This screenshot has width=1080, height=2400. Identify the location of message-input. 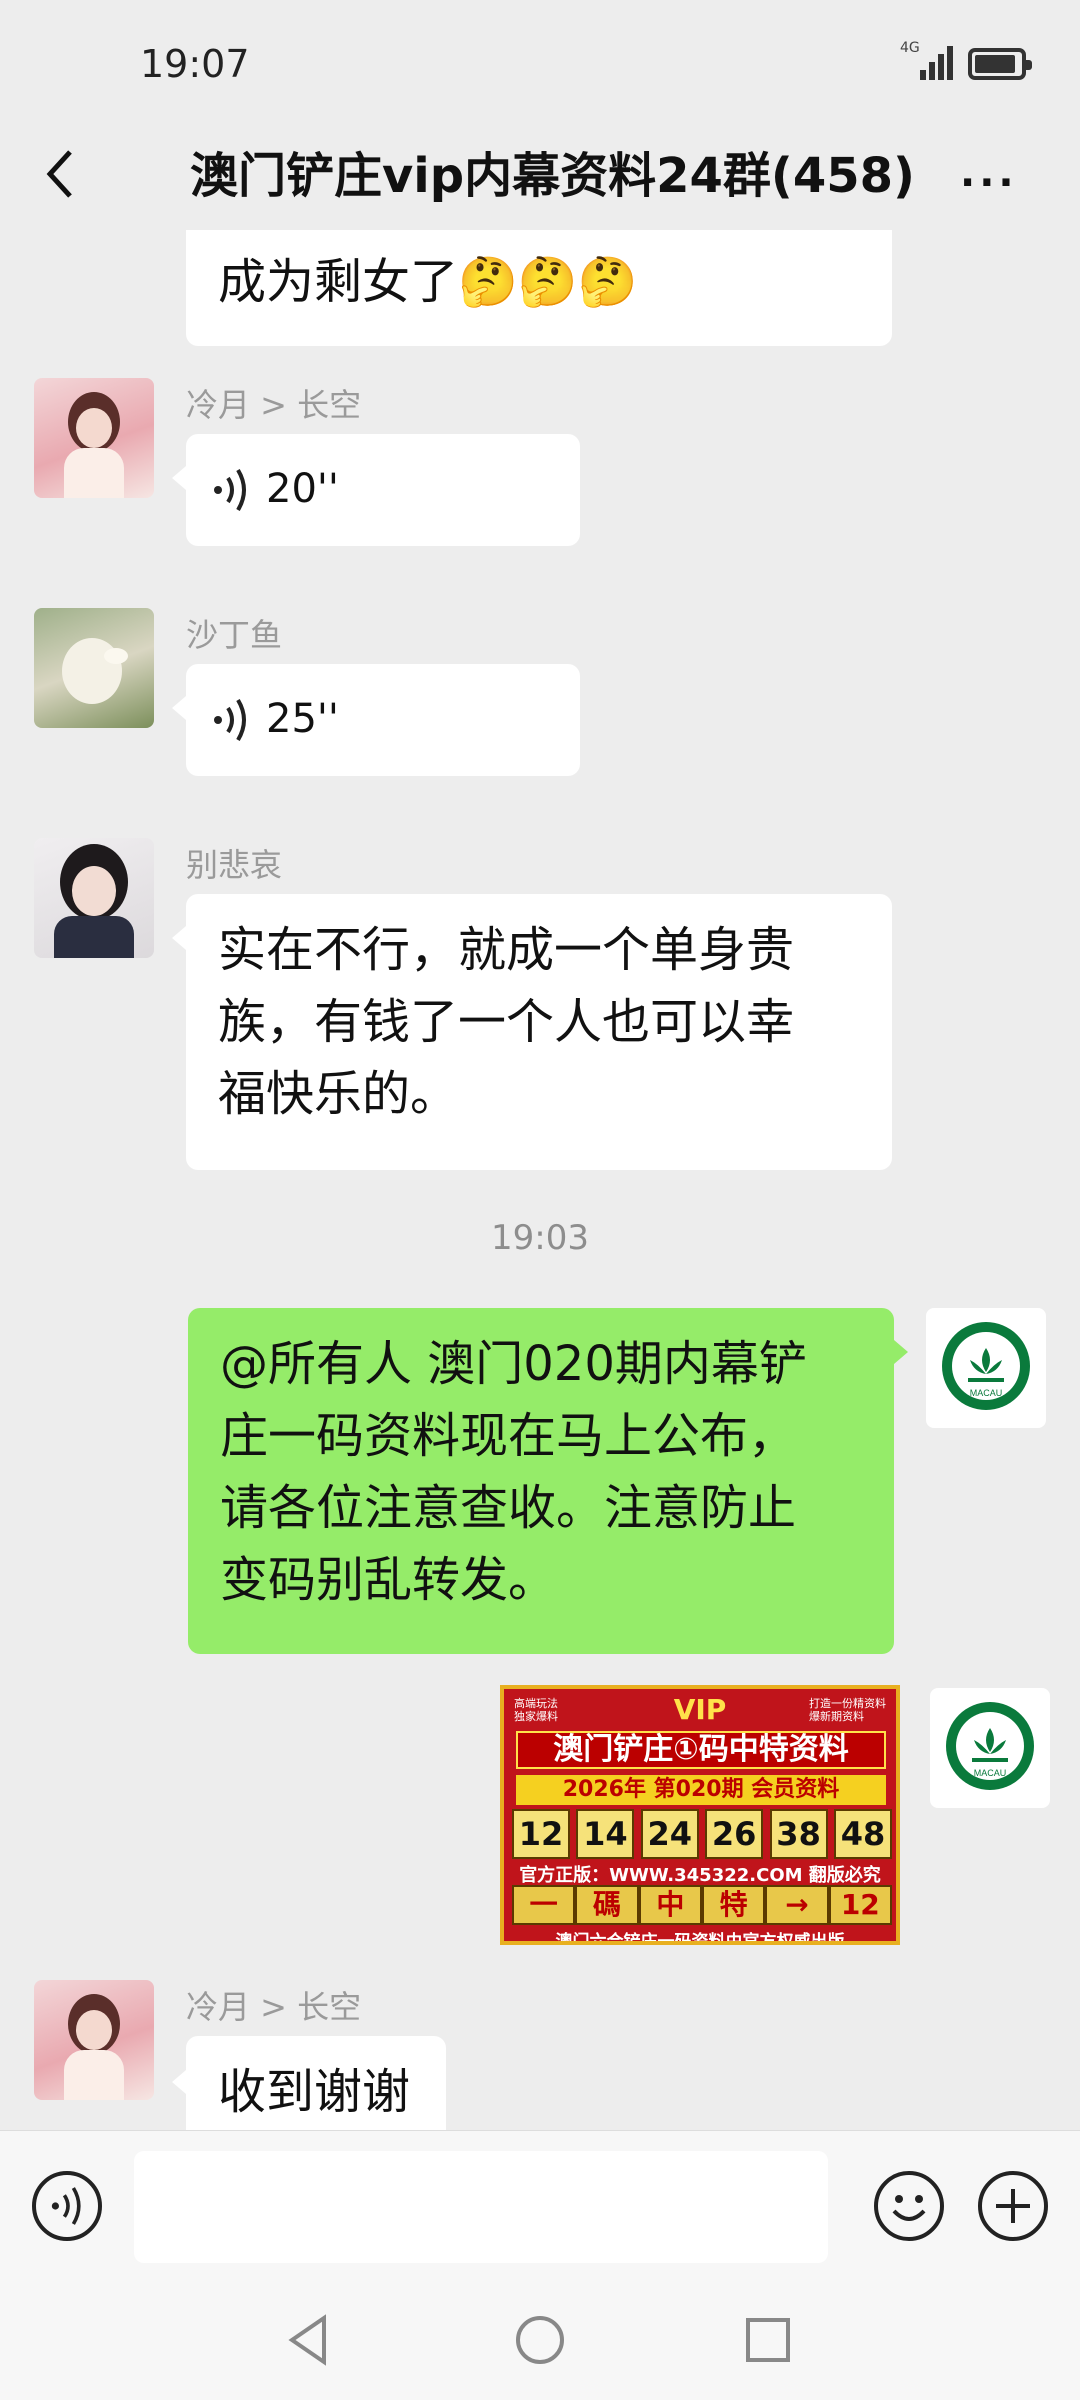
(481, 2207).